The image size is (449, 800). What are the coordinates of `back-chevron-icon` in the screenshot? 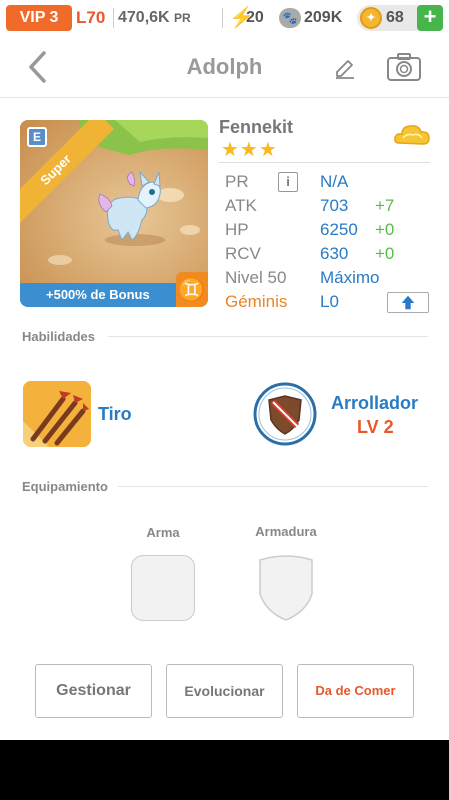 It's located at (38, 67).